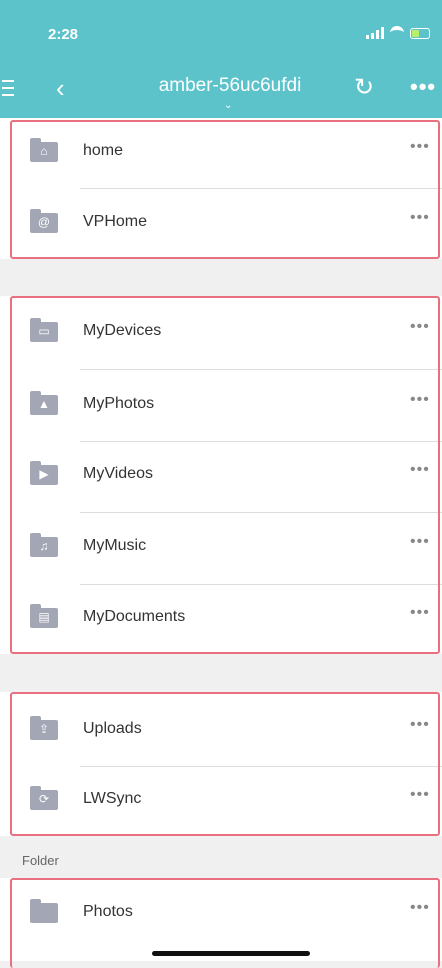  Describe the element at coordinates (8, 88) in the screenshot. I see `menu-icon` at that location.